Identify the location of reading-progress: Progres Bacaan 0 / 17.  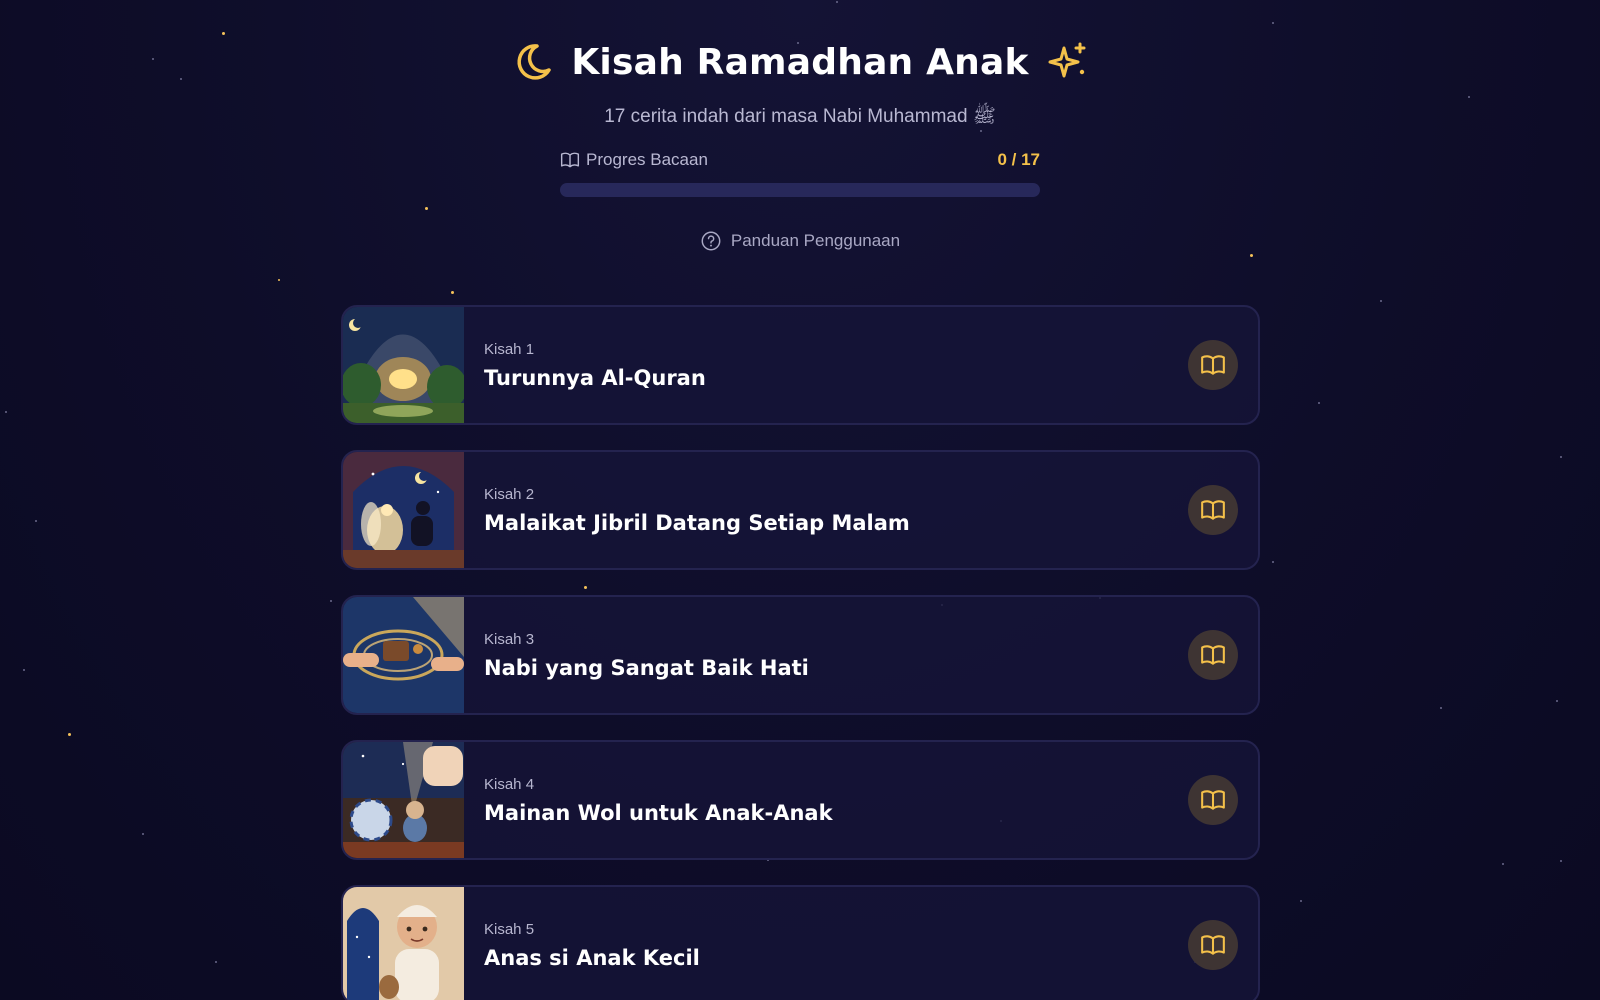
(800, 173).